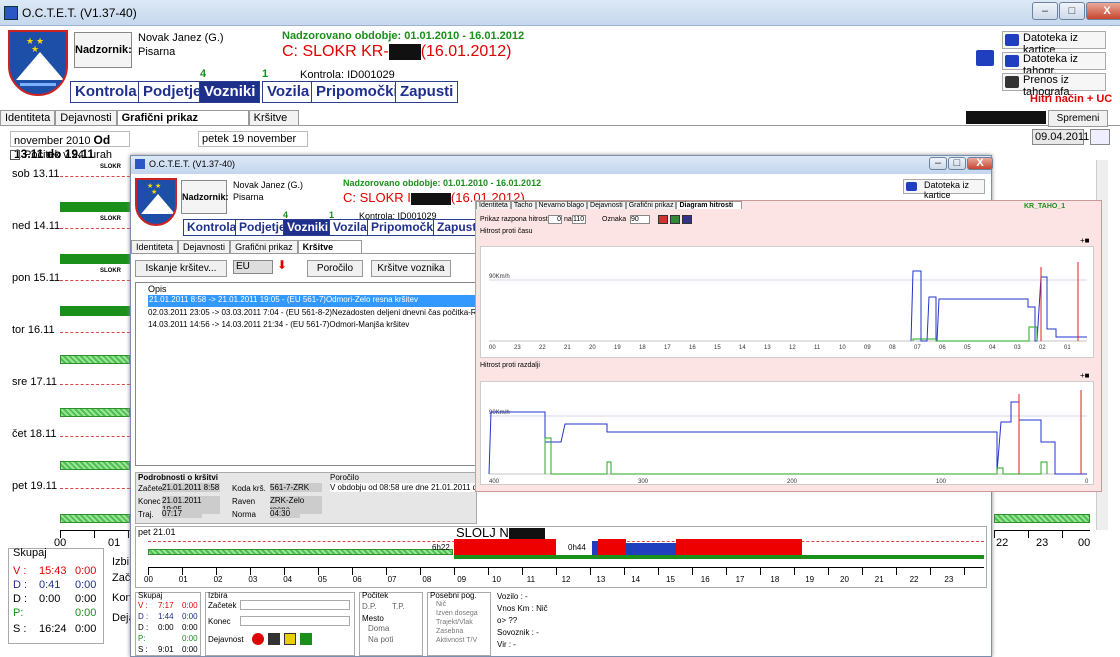  What do you see at coordinates (274, 639) in the screenshot?
I see `work-activity-icon` at bounding box center [274, 639].